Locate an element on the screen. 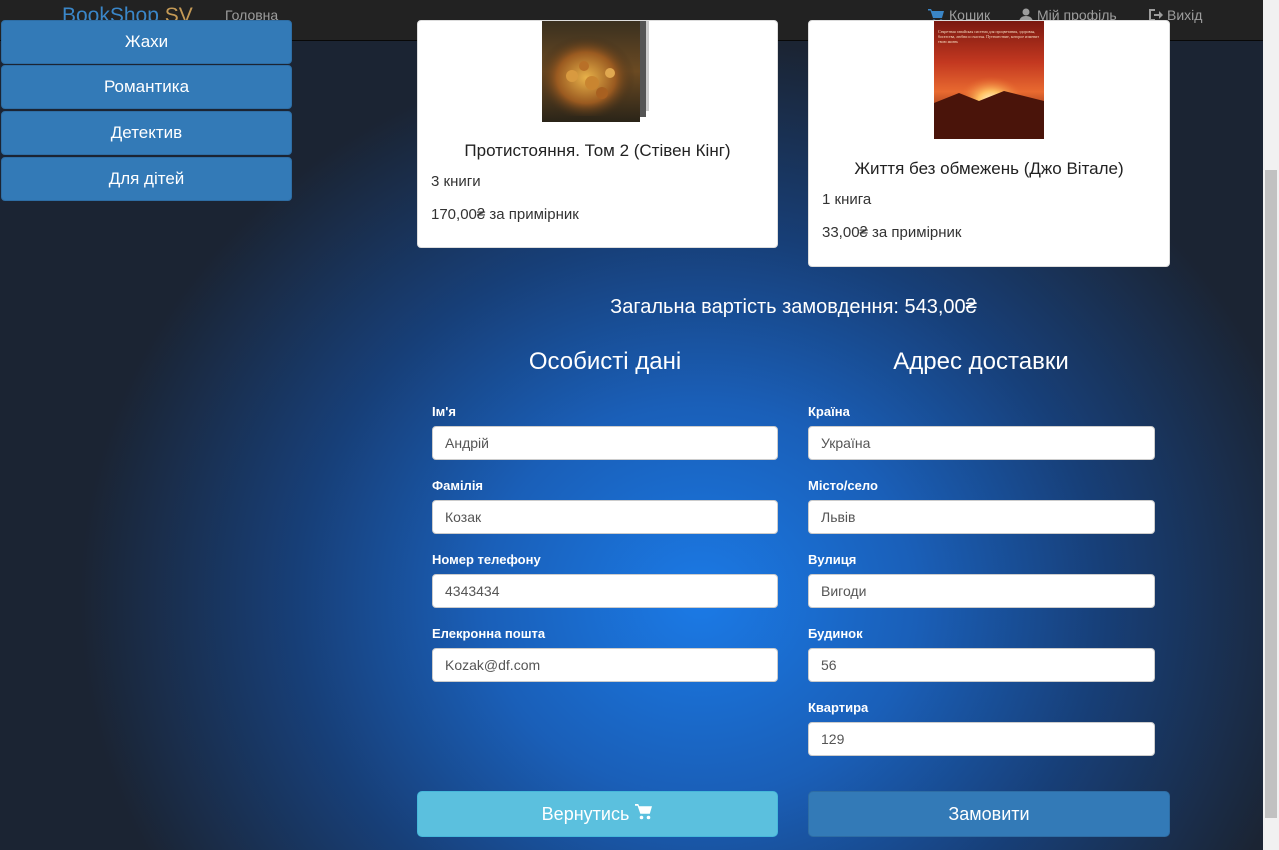 Image resolution: width=1279 pixels, height=850 pixels. order-button-label: Замовити is located at coordinates (989, 813).